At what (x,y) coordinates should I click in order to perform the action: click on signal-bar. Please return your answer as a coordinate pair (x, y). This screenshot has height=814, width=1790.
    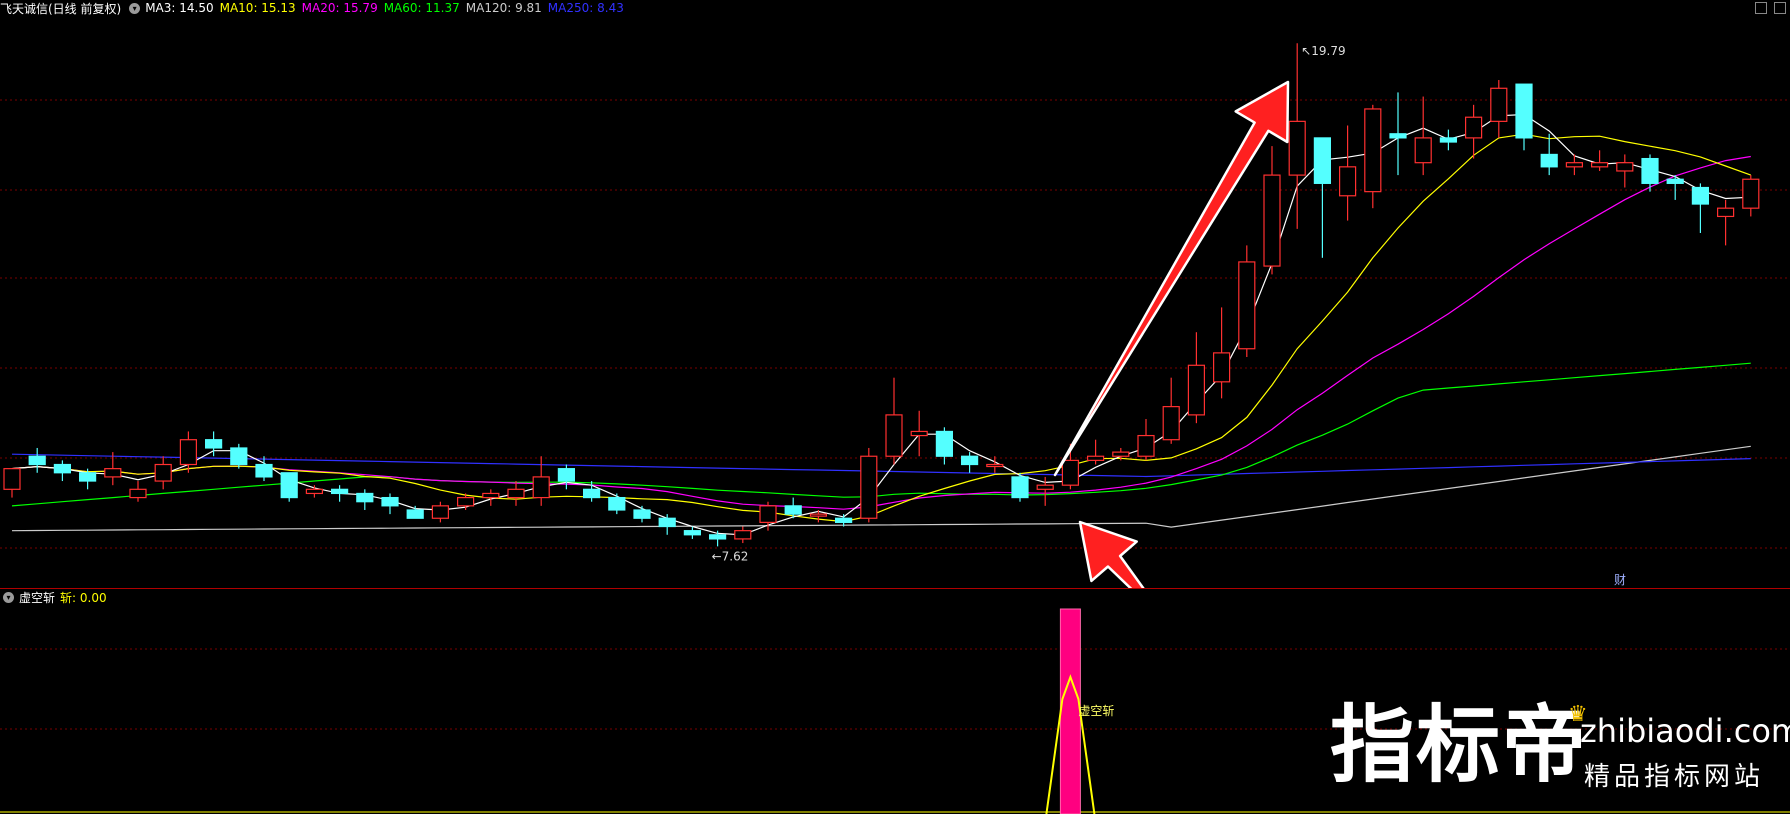
    Looking at the image, I should click on (1070, 711).